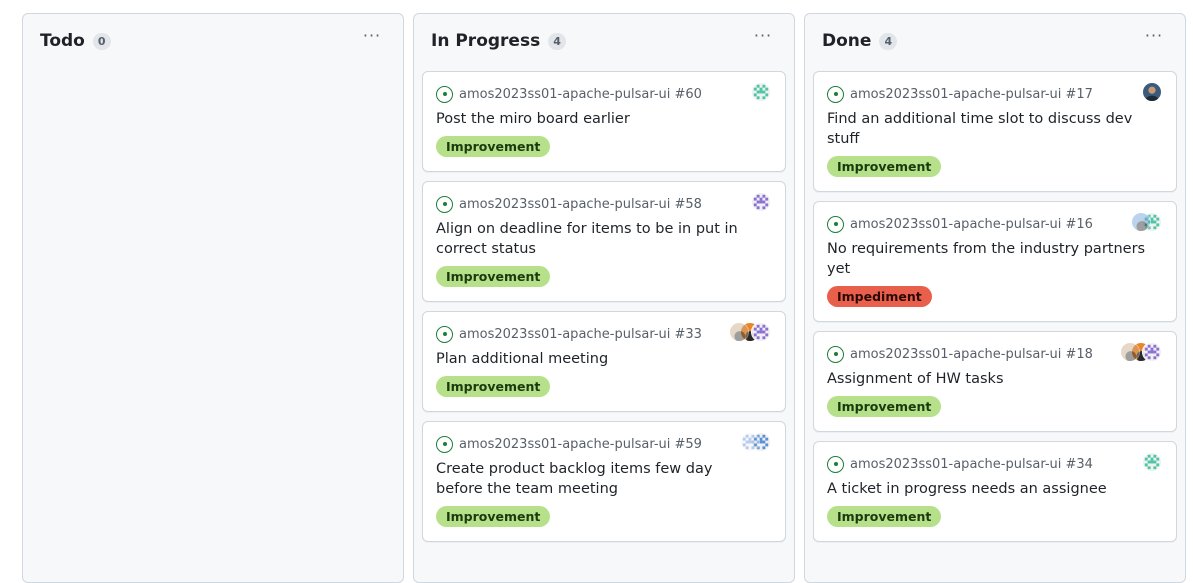 The width and height of the screenshot is (1193, 583). Describe the element at coordinates (580, 444) in the screenshot. I see `issue-repo-link: amos2023ss01-apache-pulsar-ui #59` at that location.